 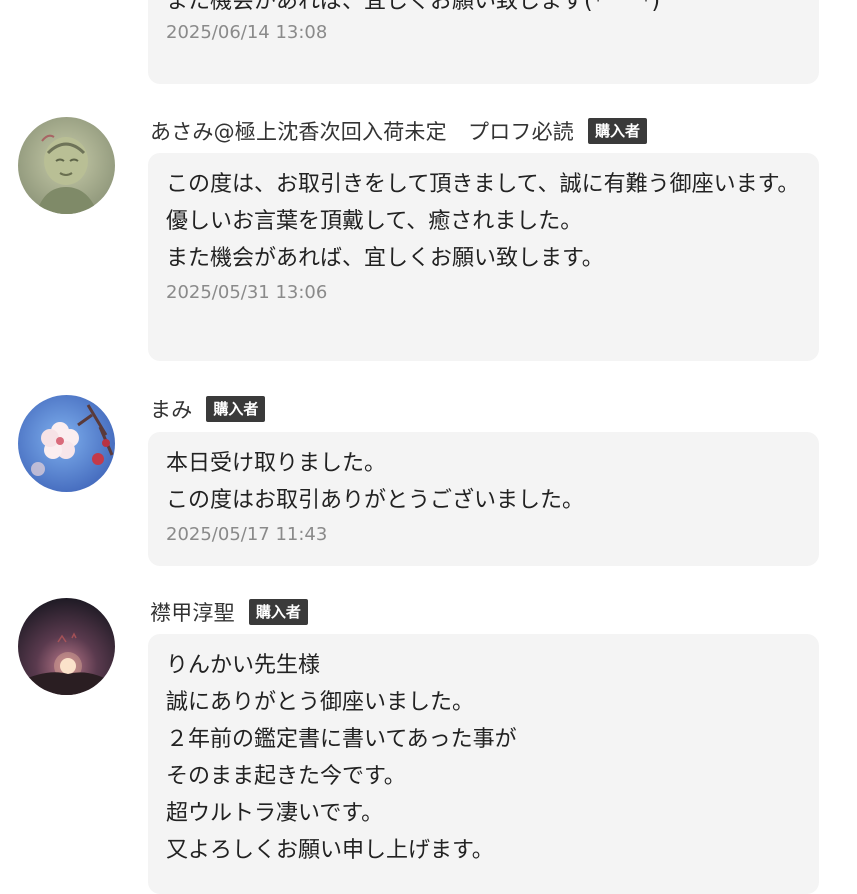 What do you see at coordinates (362, 131) in the screenshot?
I see `reviewer-name: あさみ@極上沈香次回入荷未定 プロフ必読` at bounding box center [362, 131].